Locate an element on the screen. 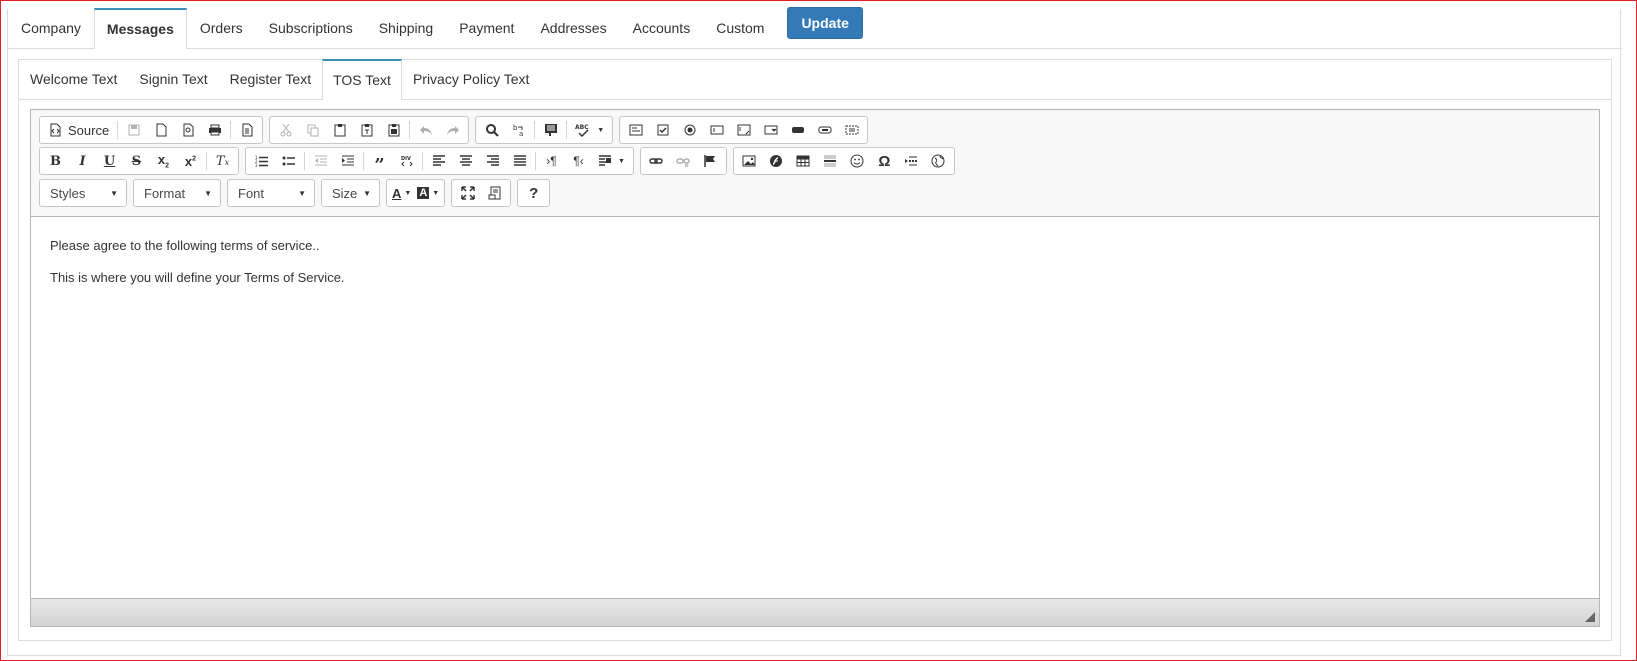 The image size is (1637, 661). rtl-button: ¶‹ is located at coordinates (578, 161).